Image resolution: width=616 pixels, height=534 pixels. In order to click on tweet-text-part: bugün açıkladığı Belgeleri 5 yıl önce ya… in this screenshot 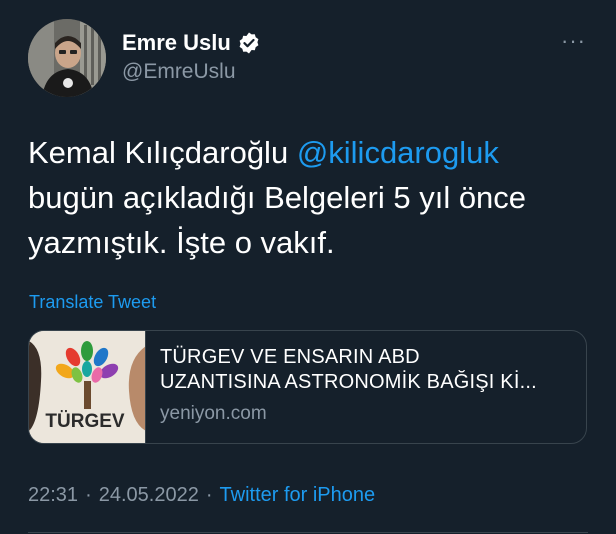, I will do `click(277, 220)`.